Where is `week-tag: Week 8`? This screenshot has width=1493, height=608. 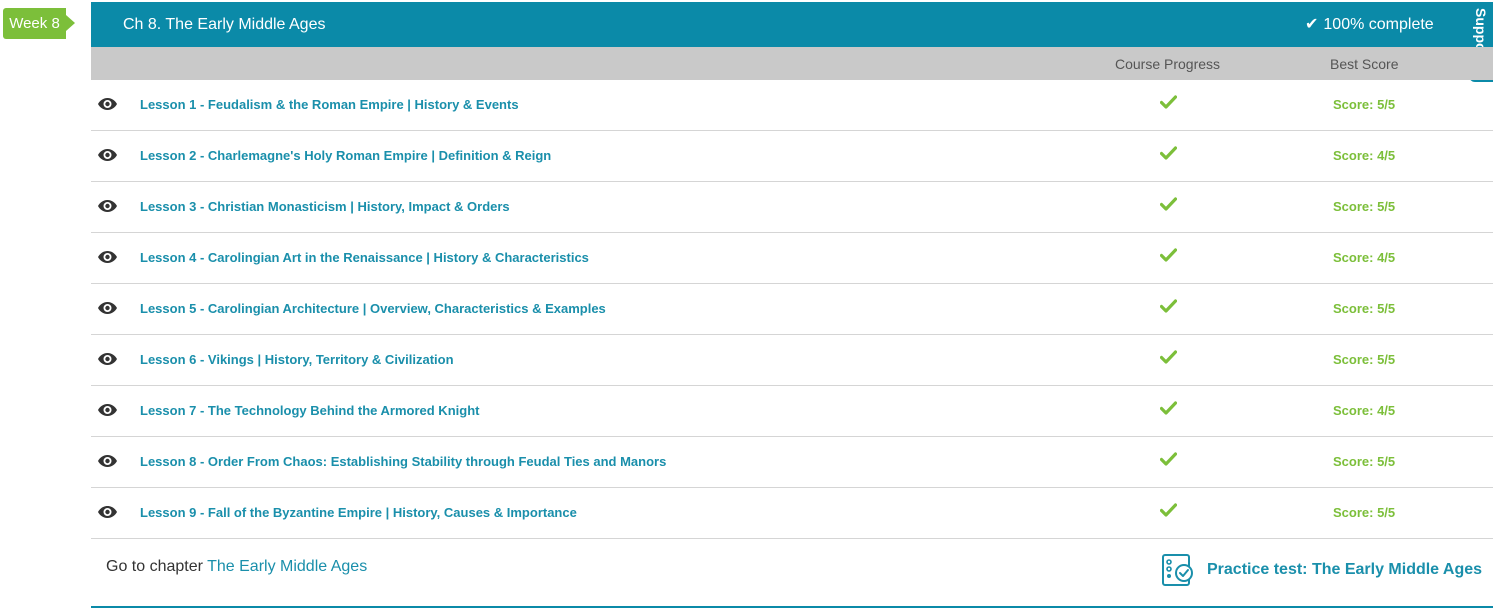
week-tag: Week 8 is located at coordinates (39, 23).